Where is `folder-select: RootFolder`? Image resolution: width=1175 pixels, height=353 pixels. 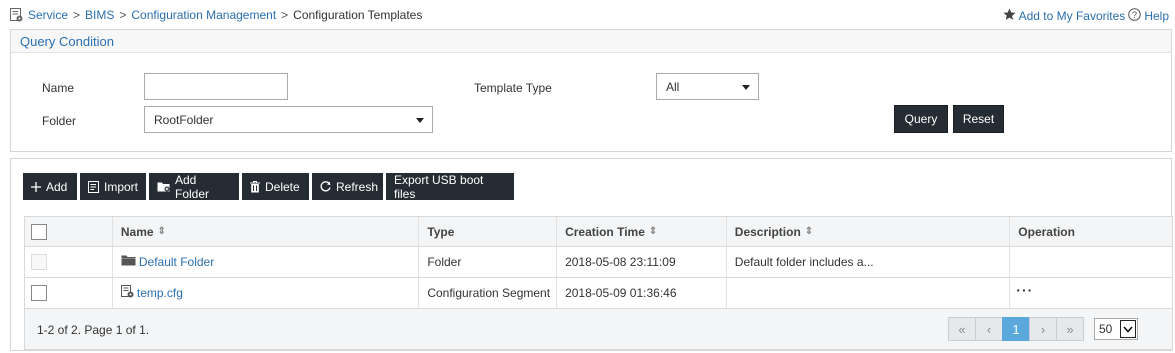 folder-select: RootFolder is located at coordinates (288, 119).